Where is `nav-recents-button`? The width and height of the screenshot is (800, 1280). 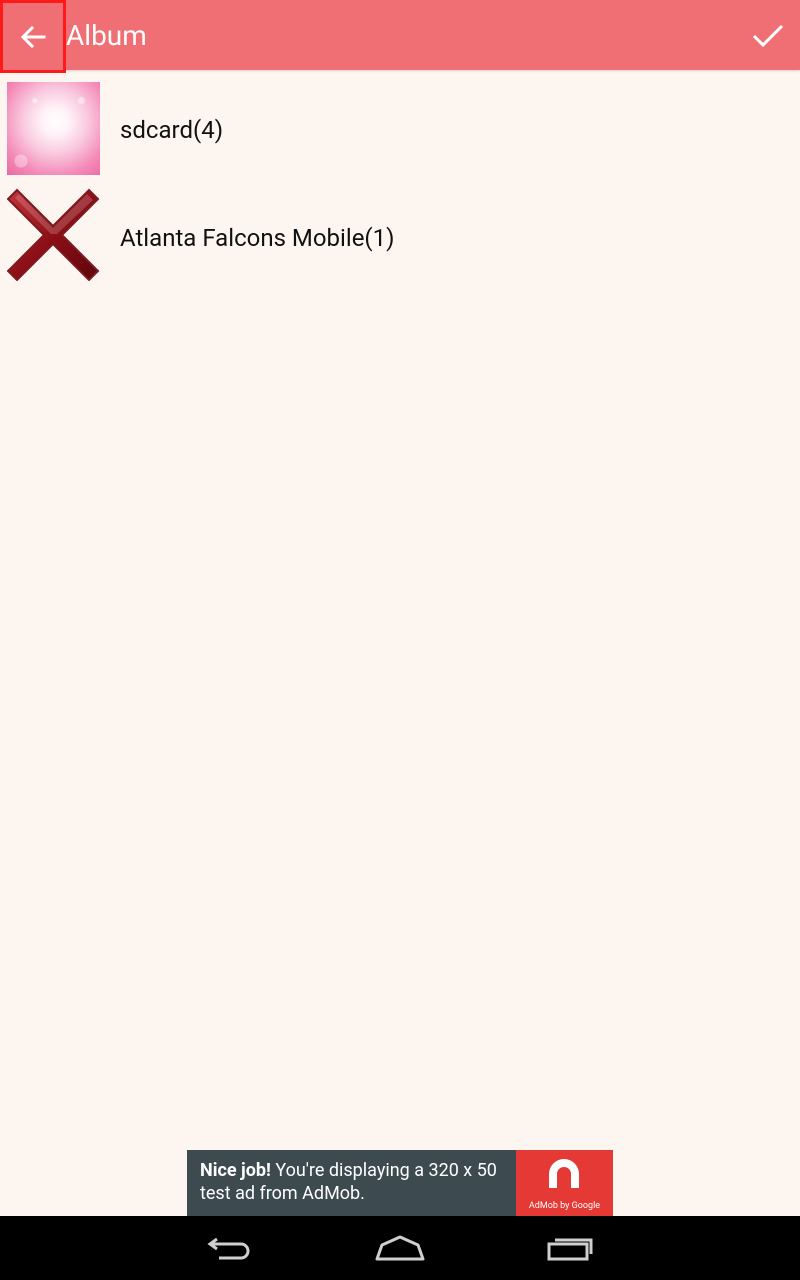
nav-recents-button is located at coordinates (570, 1248).